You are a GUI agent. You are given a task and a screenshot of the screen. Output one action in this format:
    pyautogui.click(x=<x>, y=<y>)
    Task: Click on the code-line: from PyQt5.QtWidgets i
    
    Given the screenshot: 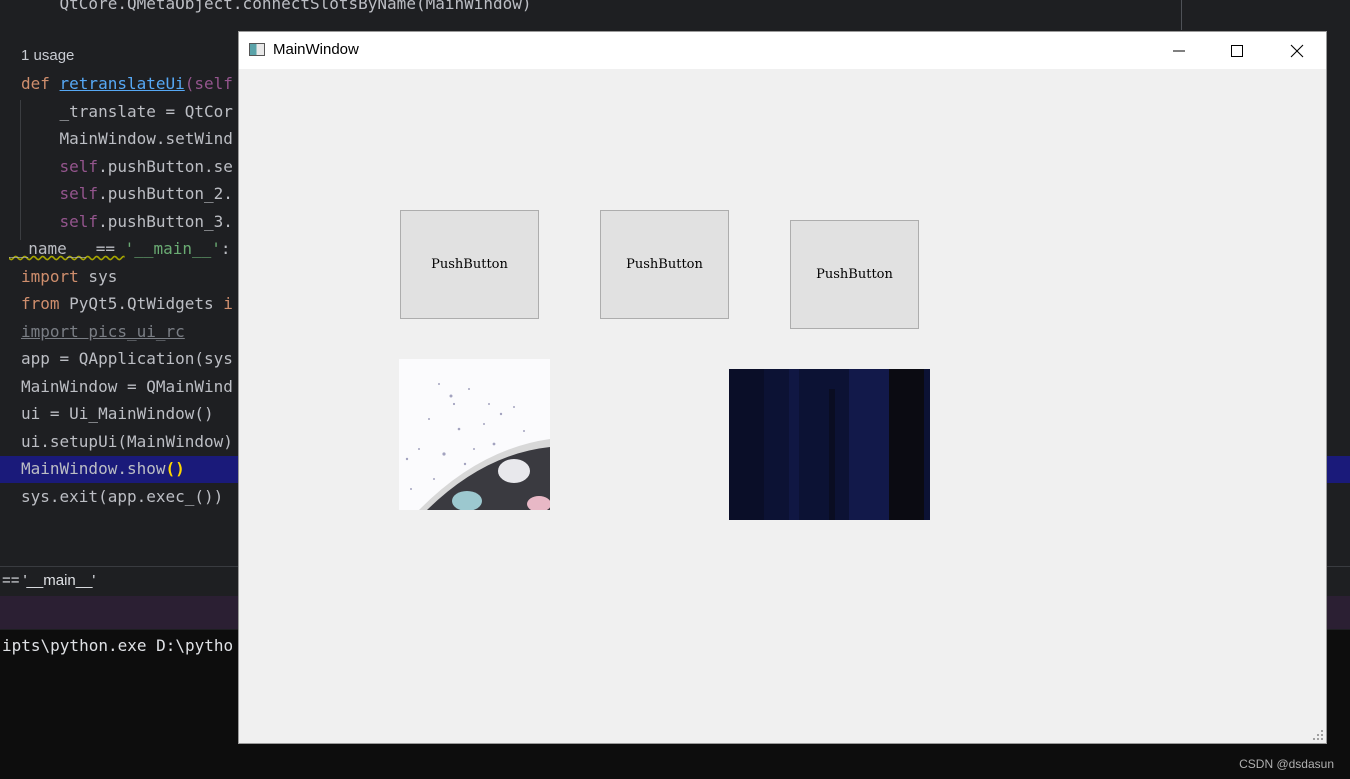 What is the action you would take?
    pyautogui.click(x=127, y=303)
    